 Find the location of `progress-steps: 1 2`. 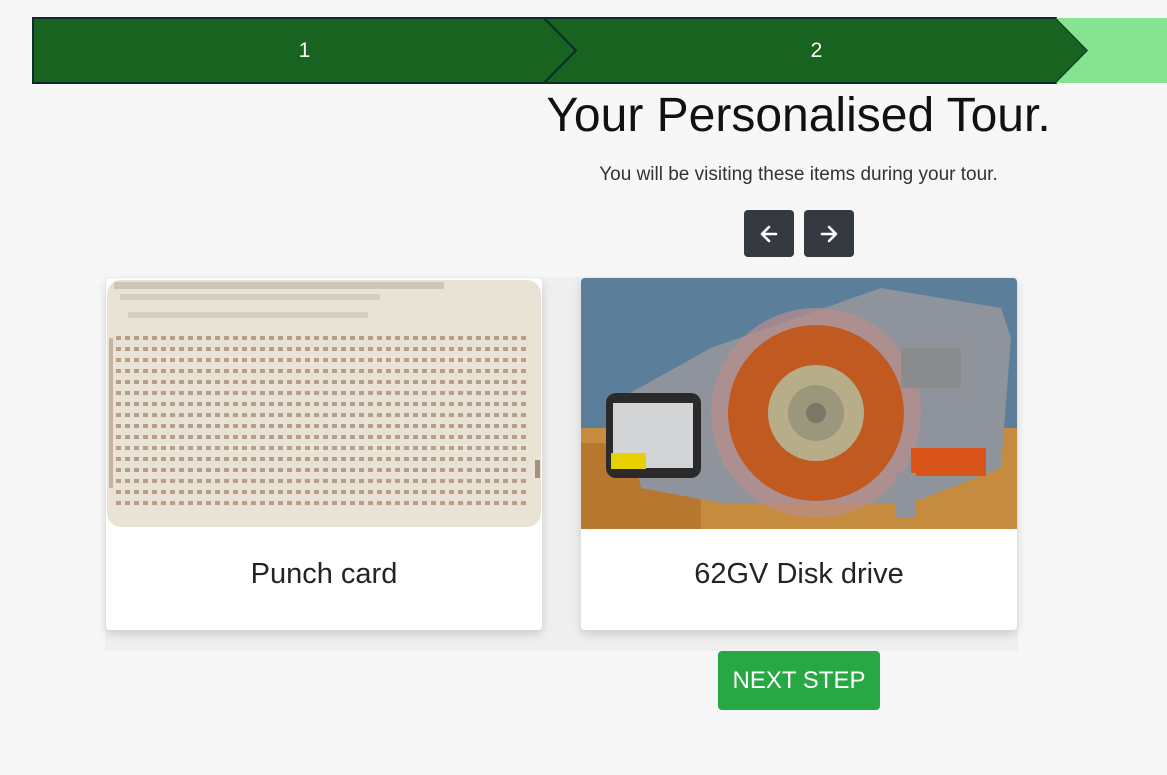

progress-steps: 1 2 is located at coordinates (599, 50).